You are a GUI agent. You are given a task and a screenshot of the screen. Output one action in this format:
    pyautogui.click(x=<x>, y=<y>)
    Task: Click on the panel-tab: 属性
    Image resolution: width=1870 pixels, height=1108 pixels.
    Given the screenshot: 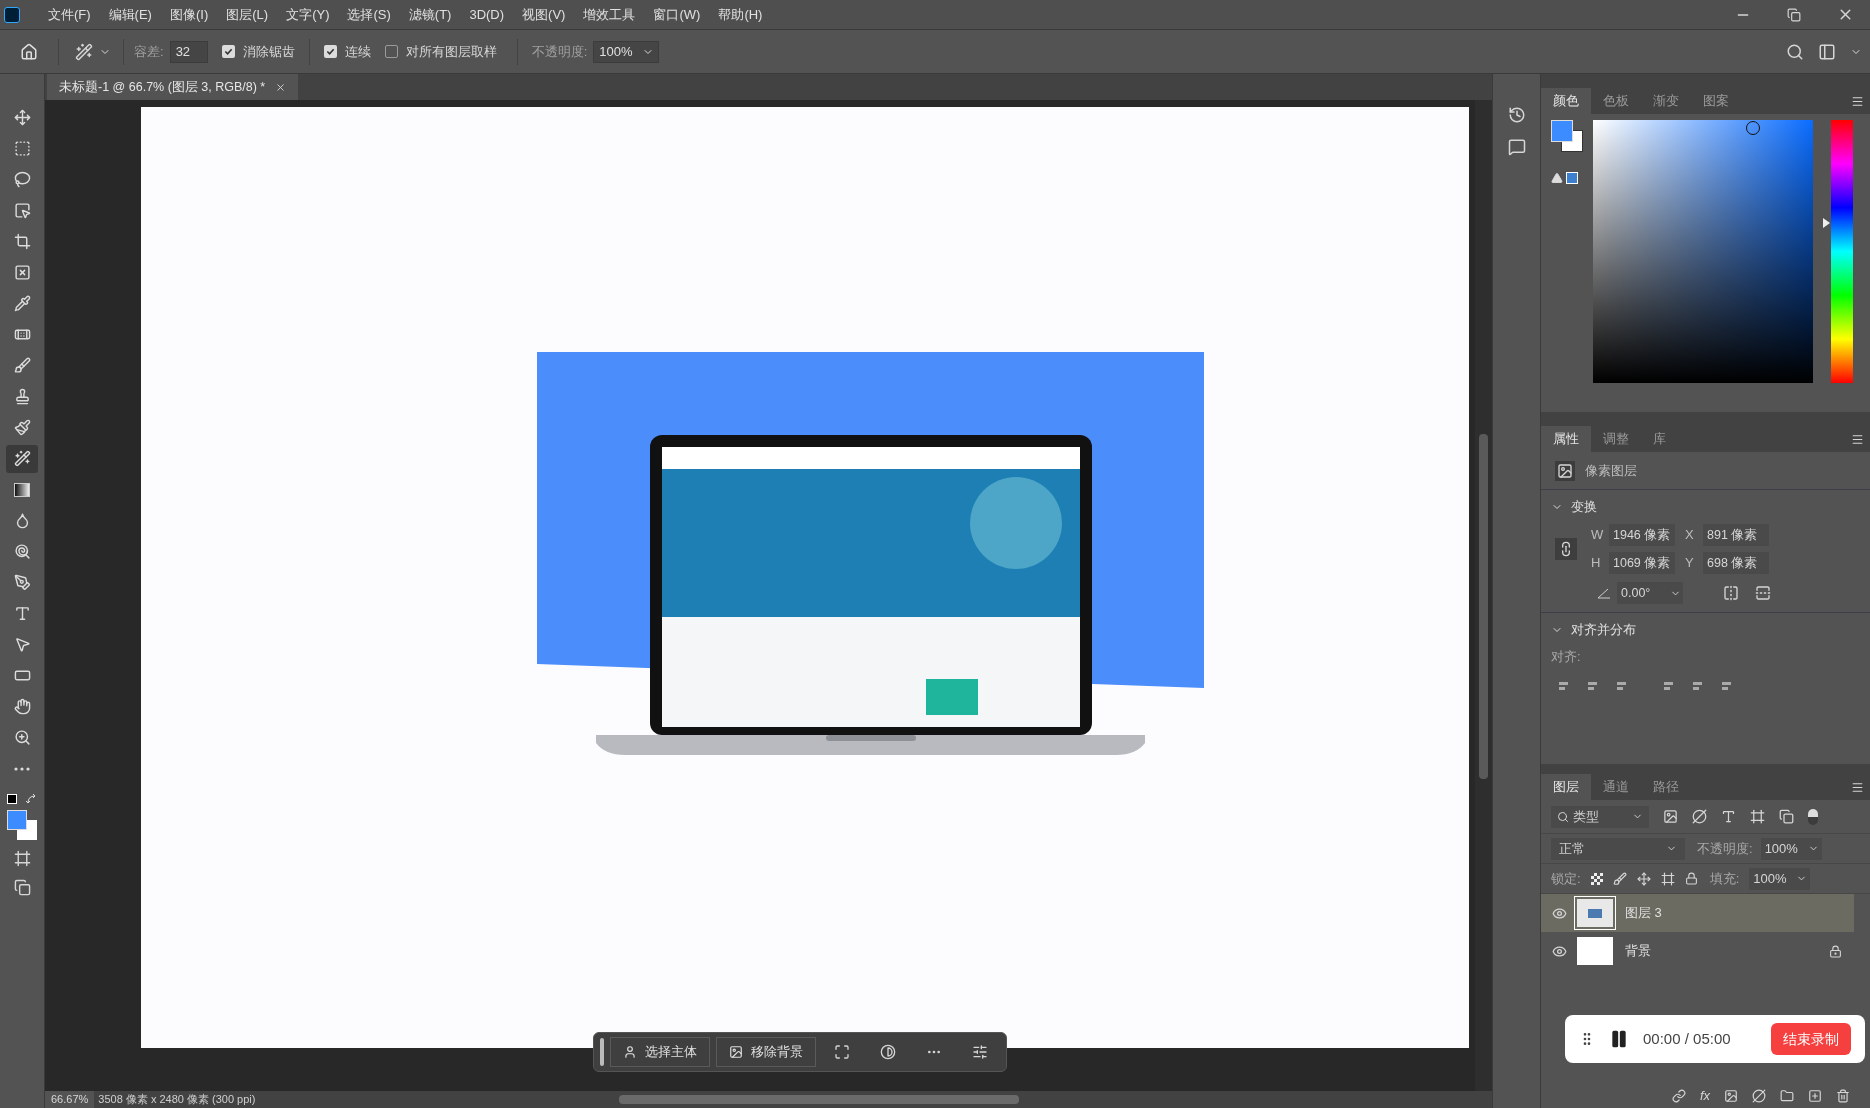 What is the action you would take?
    pyautogui.click(x=1566, y=439)
    